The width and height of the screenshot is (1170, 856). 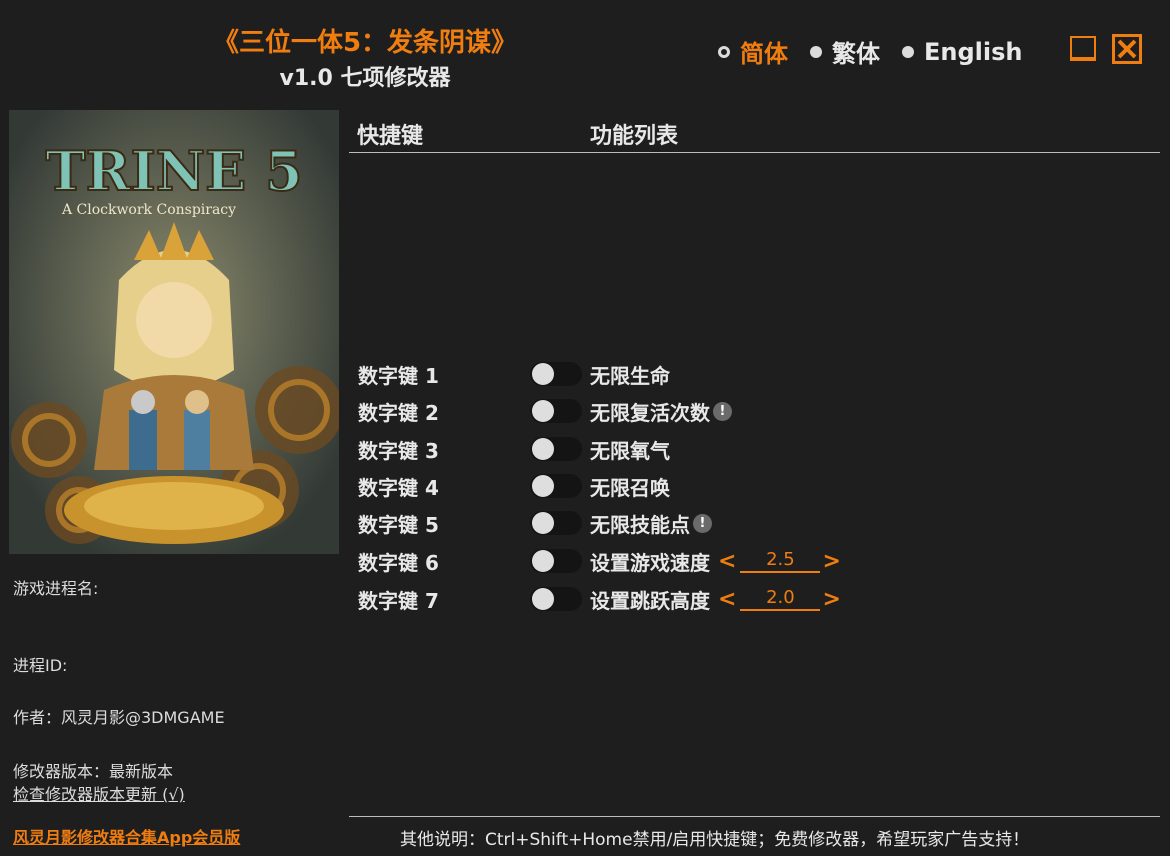 What do you see at coordinates (398, 562) in the screenshot?
I see `hotkey-label: 数字键 6` at bounding box center [398, 562].